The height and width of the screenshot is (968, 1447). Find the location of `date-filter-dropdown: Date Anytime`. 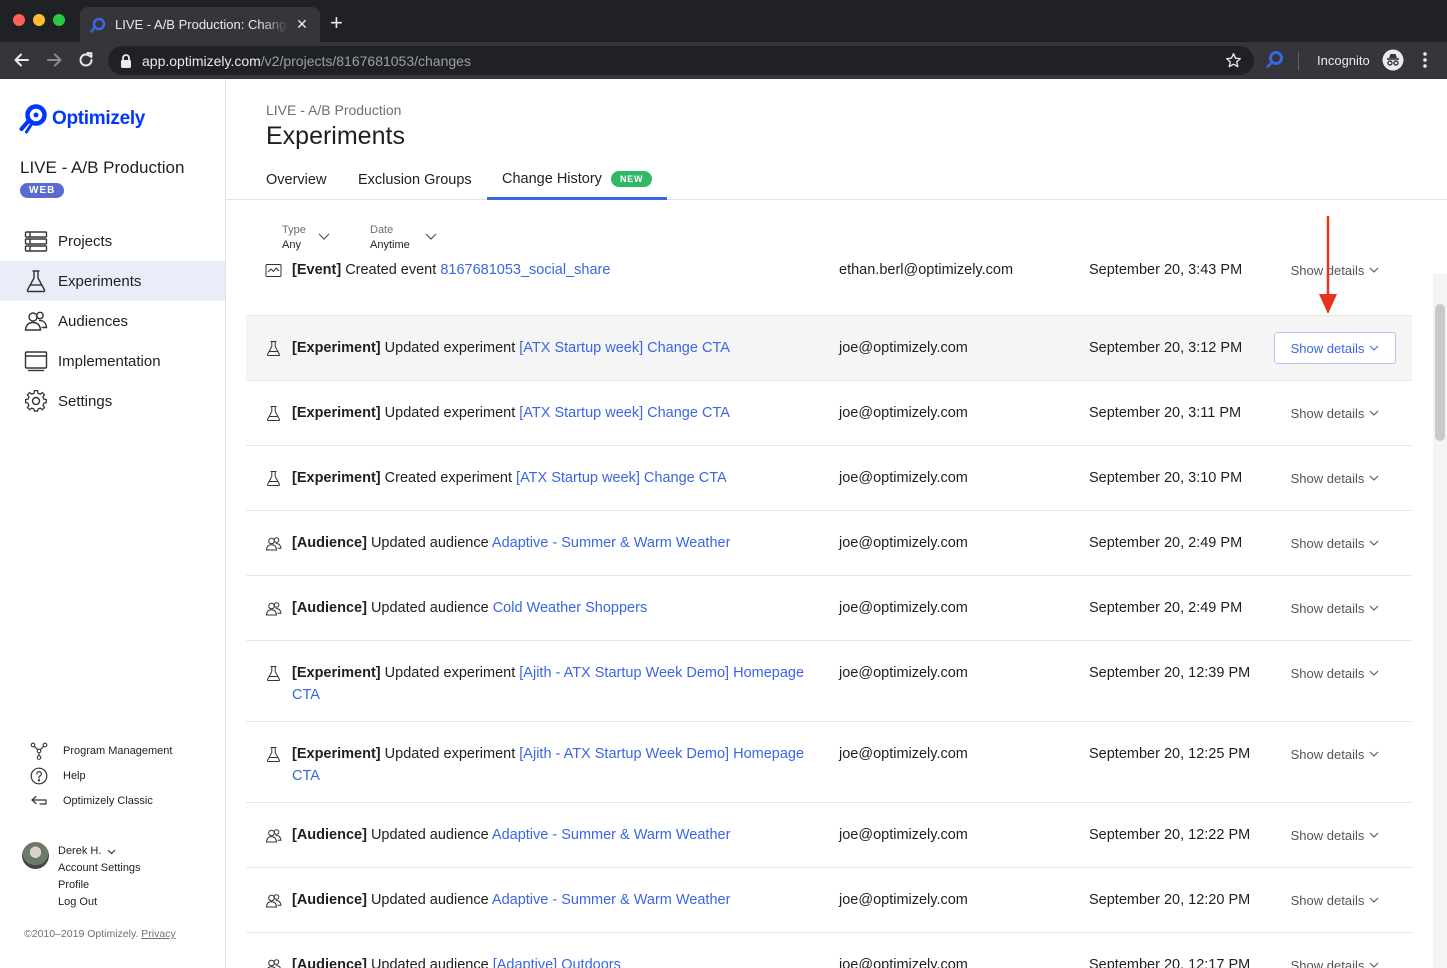

date-filter-dropdown: Date Anytime is located at coordinates (405, 237).